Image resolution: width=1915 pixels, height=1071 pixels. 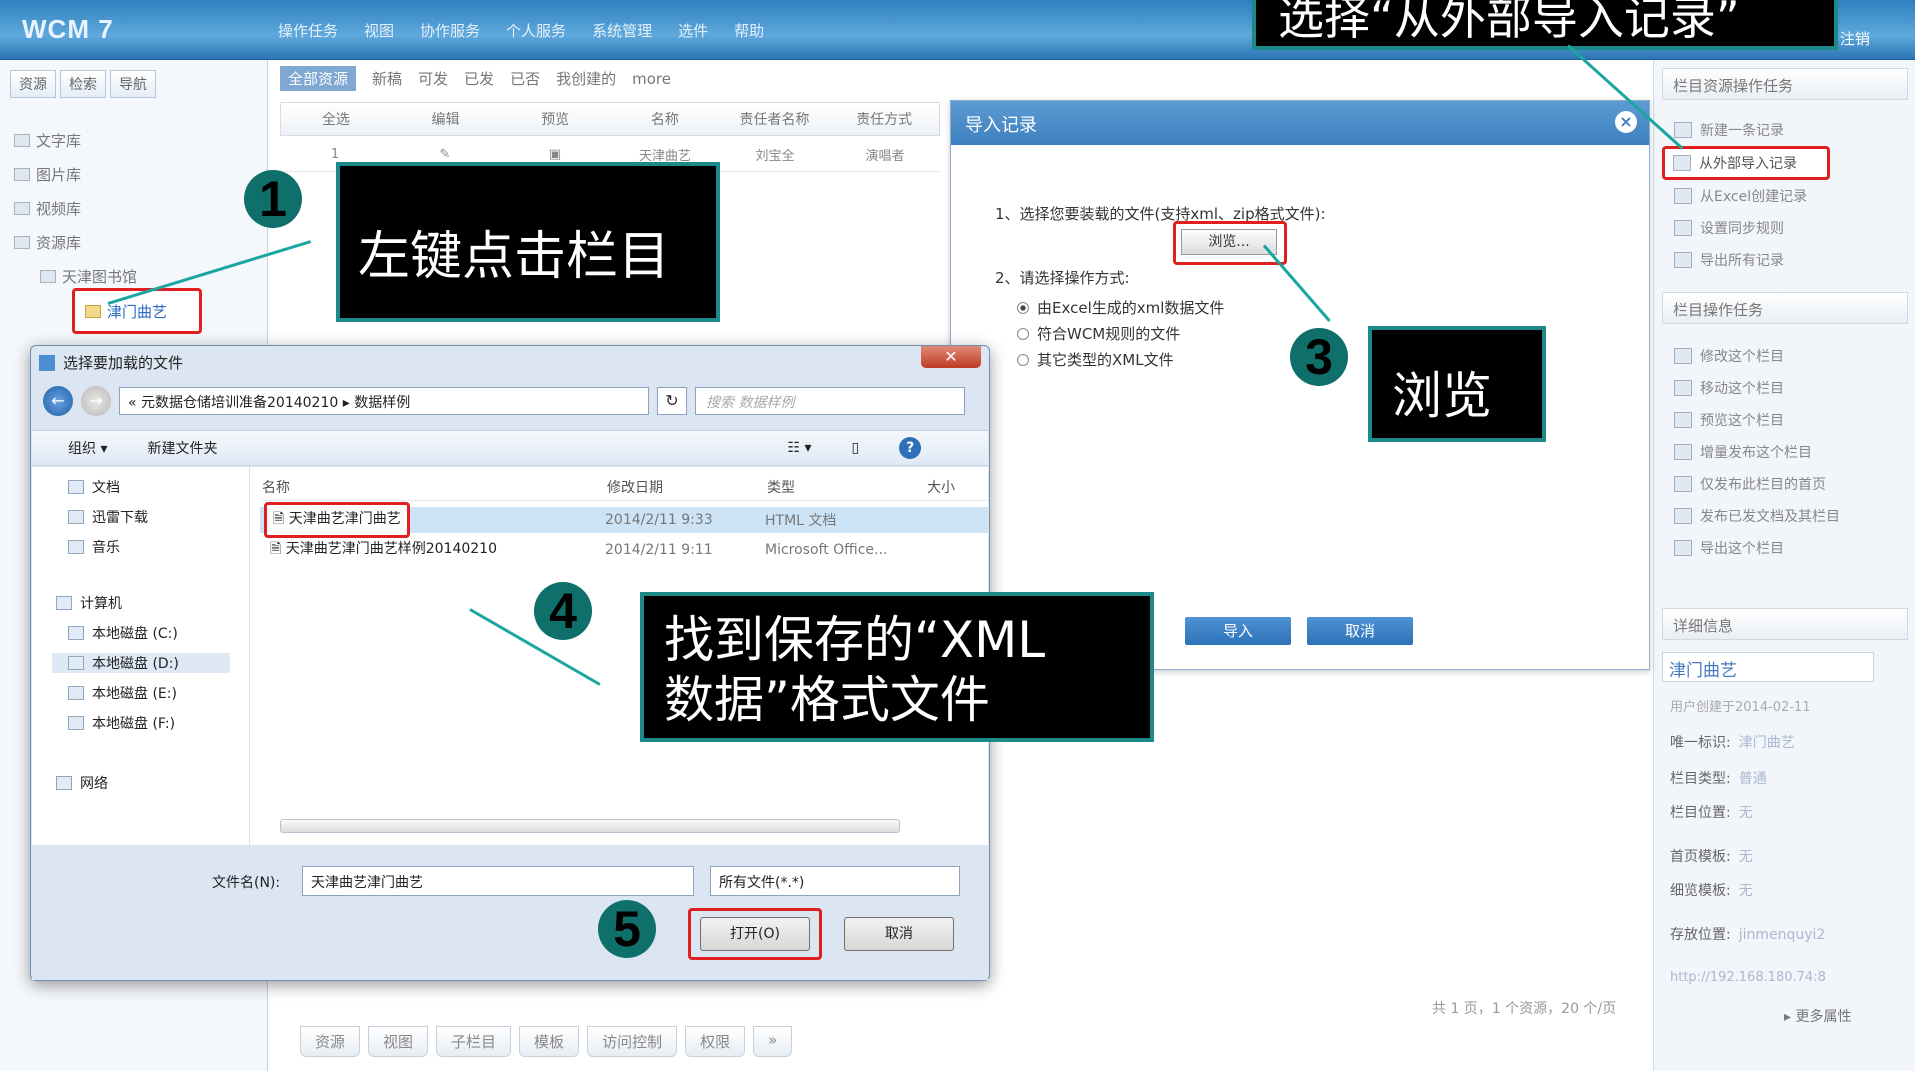 I want to click on view-icon: ☷ ▾, so click(x=799, y=448).